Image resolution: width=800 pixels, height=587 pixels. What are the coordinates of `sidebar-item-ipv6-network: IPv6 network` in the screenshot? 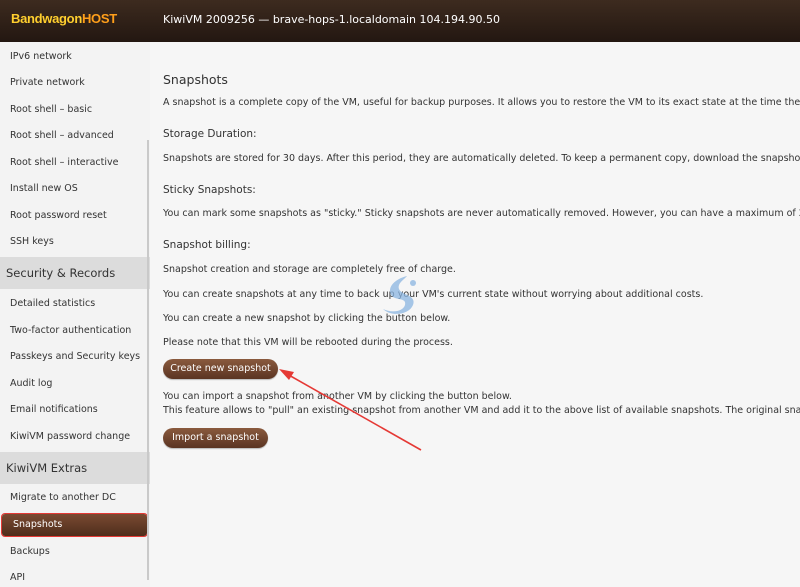 It's located at (73, 57).